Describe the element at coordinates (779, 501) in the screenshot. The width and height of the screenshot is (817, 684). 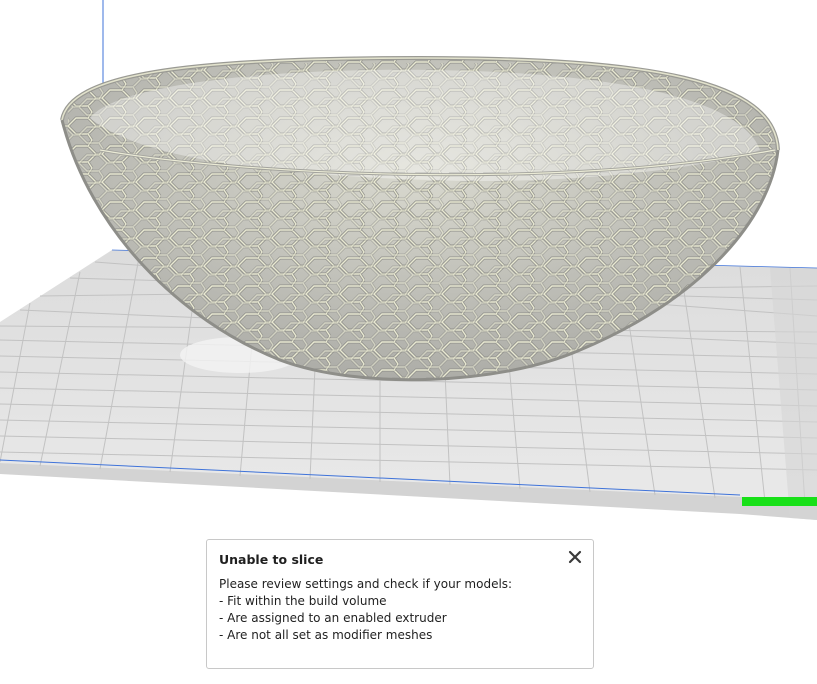
I see `y-axis-marker` at that location.